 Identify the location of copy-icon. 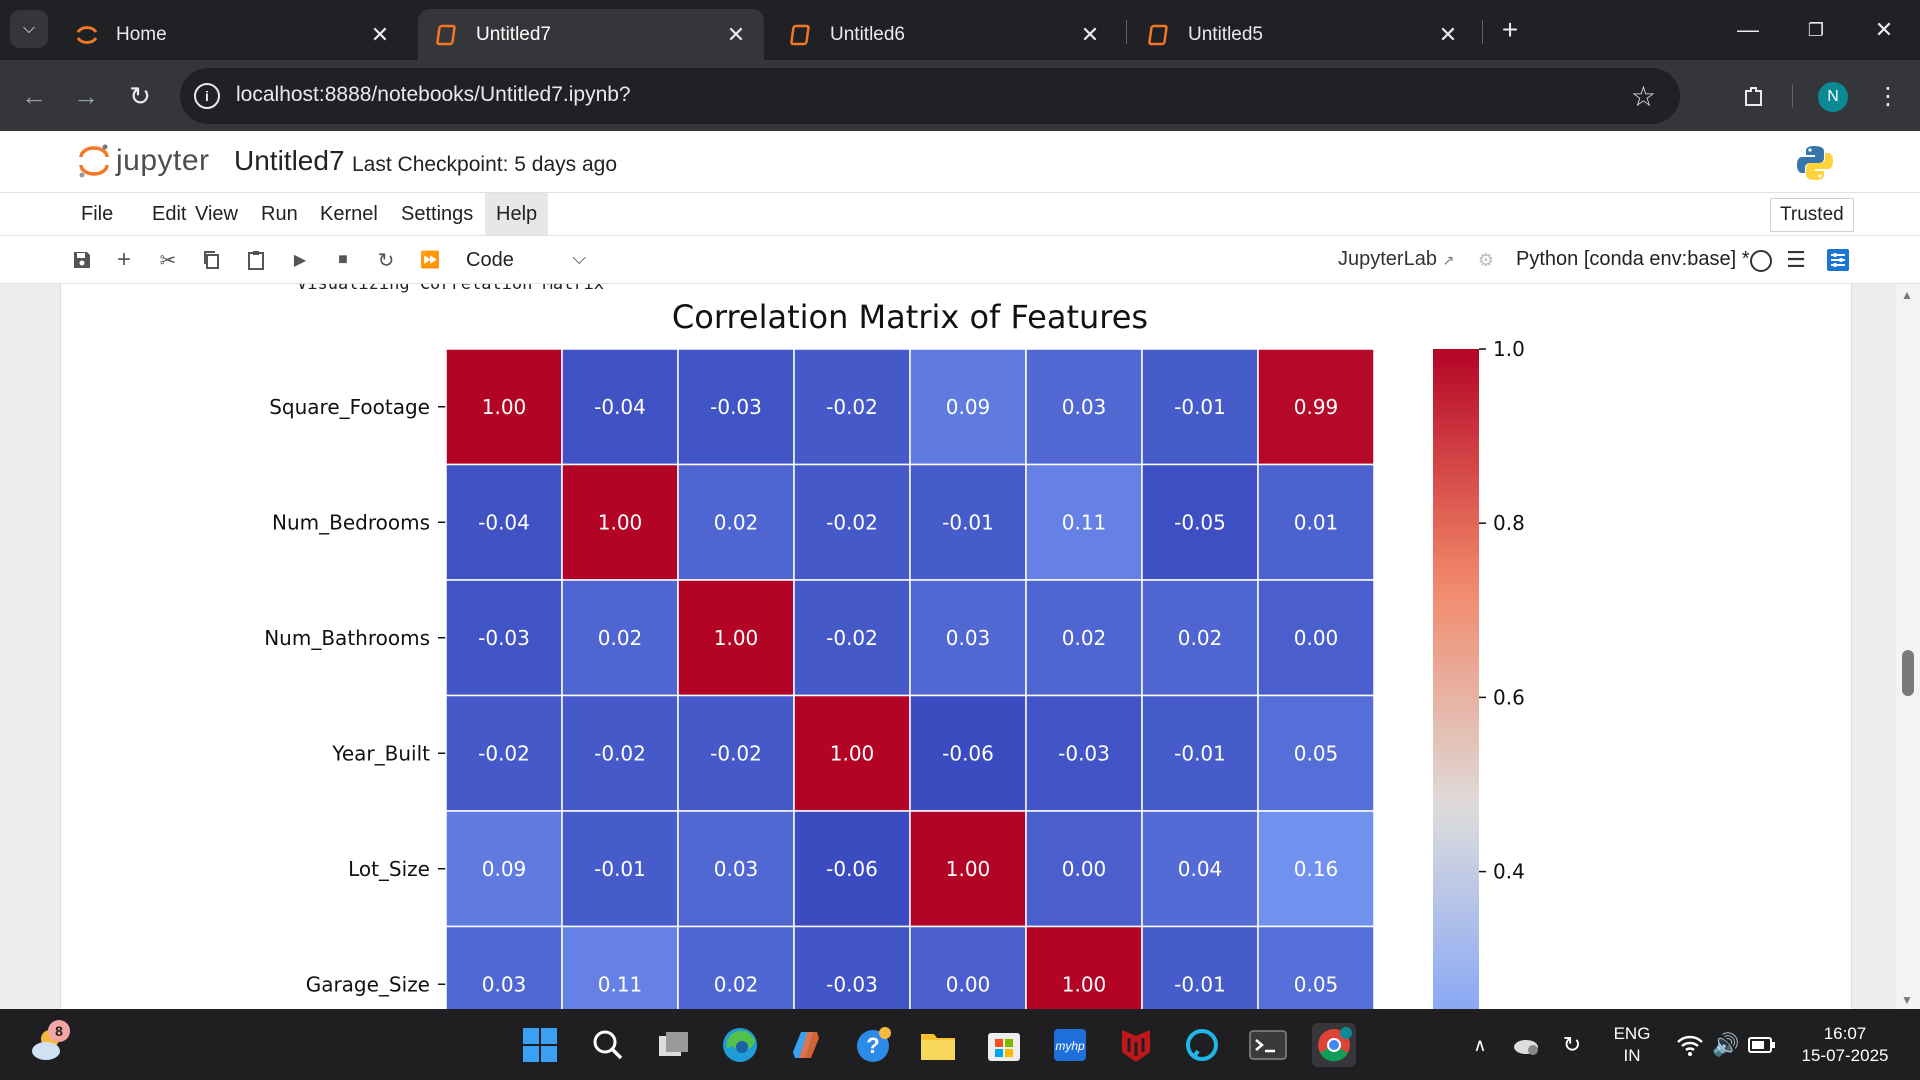
(211, 260).